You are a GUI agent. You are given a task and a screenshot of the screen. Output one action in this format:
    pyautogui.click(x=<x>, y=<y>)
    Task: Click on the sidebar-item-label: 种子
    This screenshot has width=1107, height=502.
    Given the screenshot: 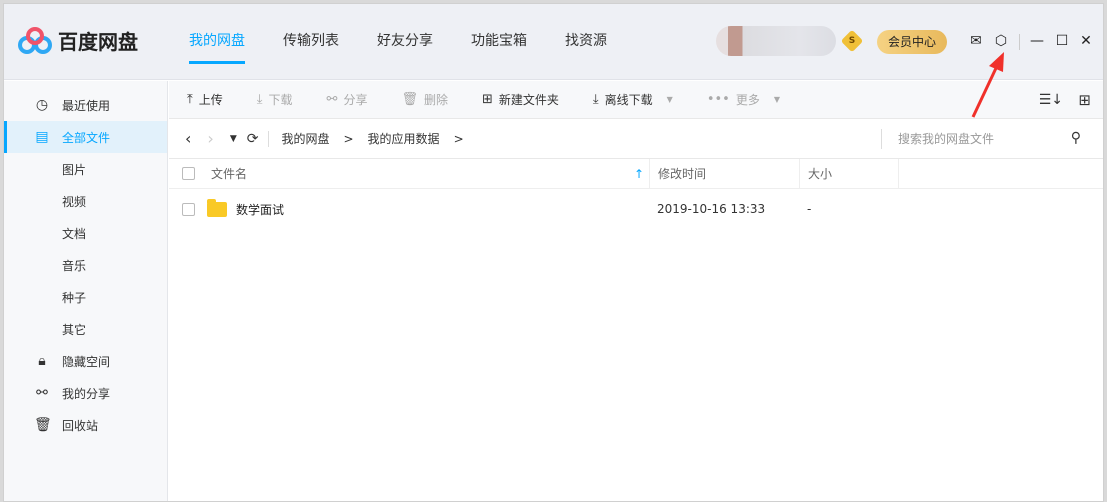 What is the action you would take?
    pyautogui.click(x=74, y=297)
    